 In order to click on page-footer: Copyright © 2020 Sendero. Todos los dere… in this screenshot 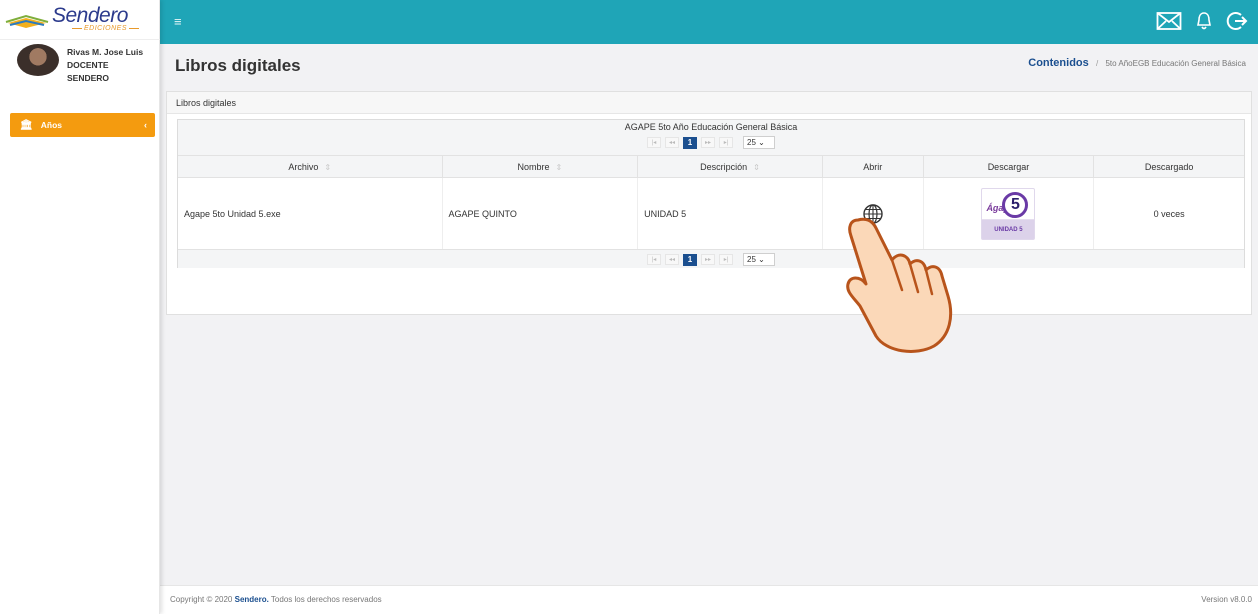, I will do `click(709, 599)`.